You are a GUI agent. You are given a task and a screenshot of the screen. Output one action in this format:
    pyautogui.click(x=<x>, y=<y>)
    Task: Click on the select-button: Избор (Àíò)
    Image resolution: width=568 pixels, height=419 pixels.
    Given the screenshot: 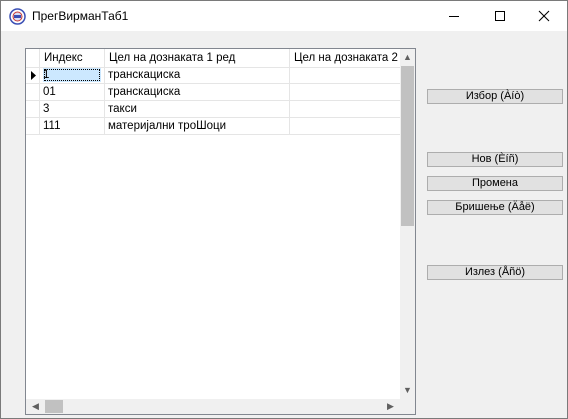 What is the action you would take?
    pyautogui.click(x=495, y=96)
    